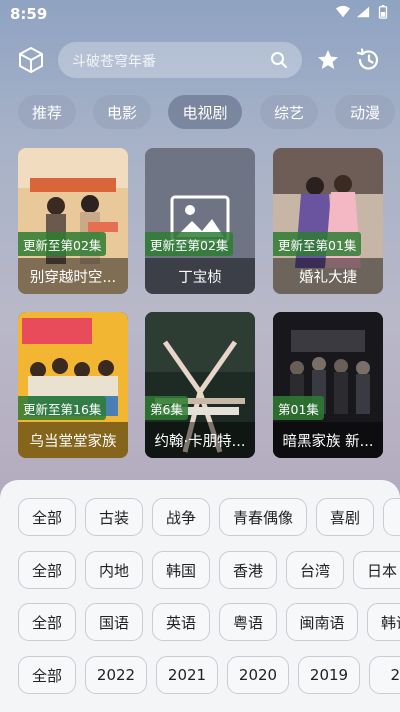 Image resolution: width=400 pixels, height=712 pixels. Describe the element at coordinates (248, 622) in the screenshot. I see `filter-chip: 粤语` at that location.